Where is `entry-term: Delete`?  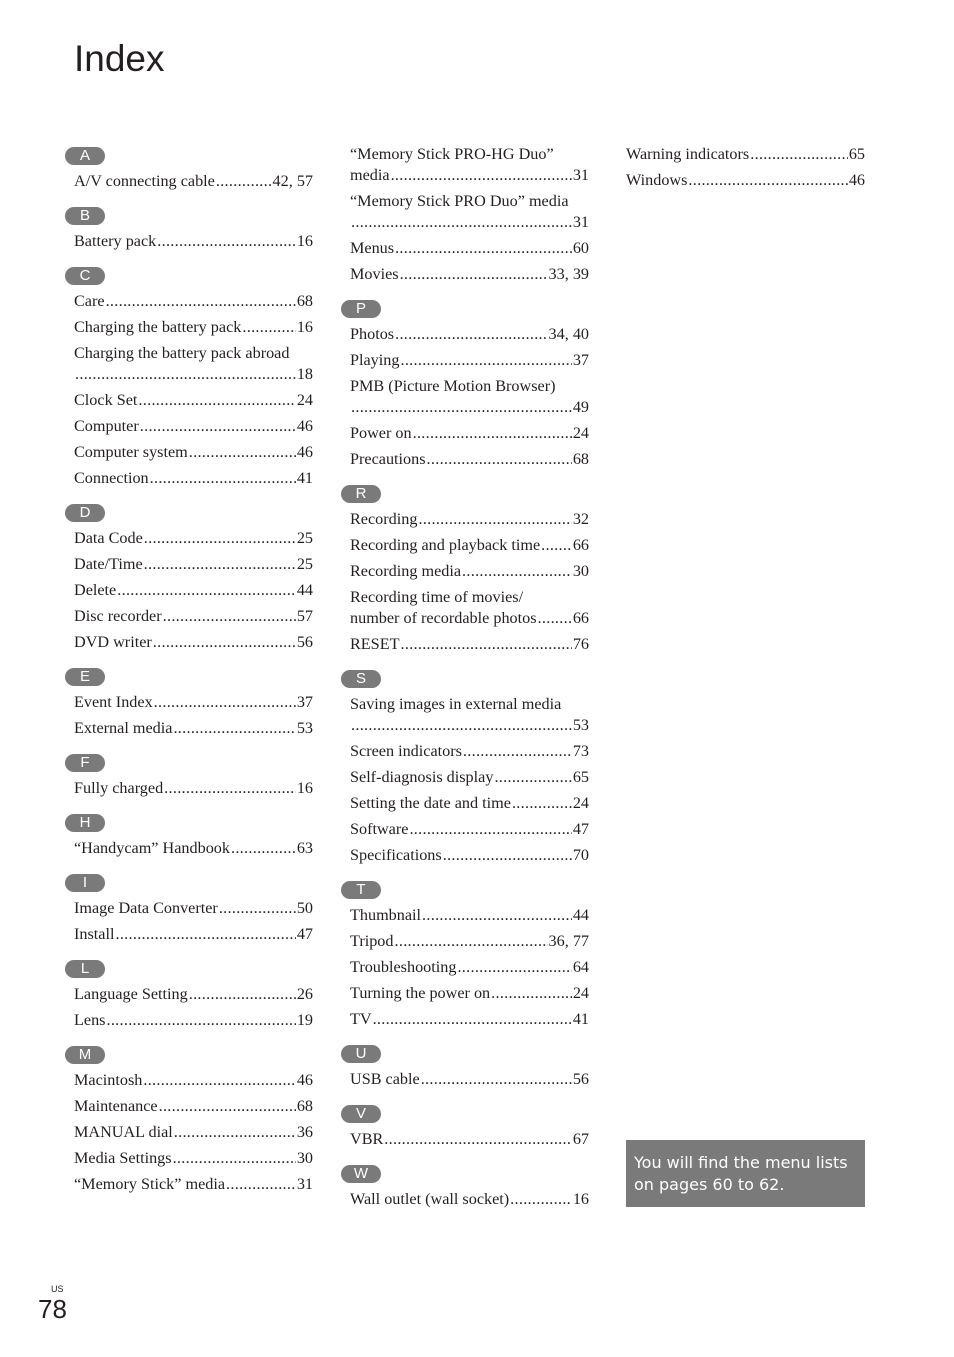 entry-term: Delete is located at coordinates (95, 590).